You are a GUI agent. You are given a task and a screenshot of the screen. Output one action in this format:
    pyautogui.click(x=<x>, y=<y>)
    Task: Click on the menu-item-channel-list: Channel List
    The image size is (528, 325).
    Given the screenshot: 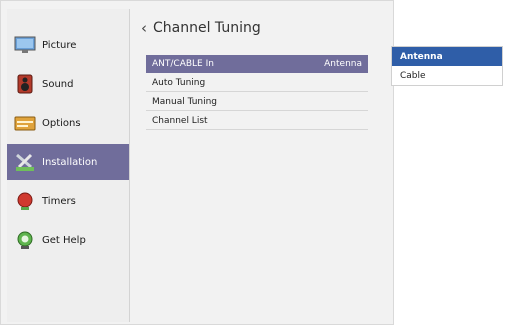 What is the action you would take?
    pyautogui.click(x=257, y=121)
    